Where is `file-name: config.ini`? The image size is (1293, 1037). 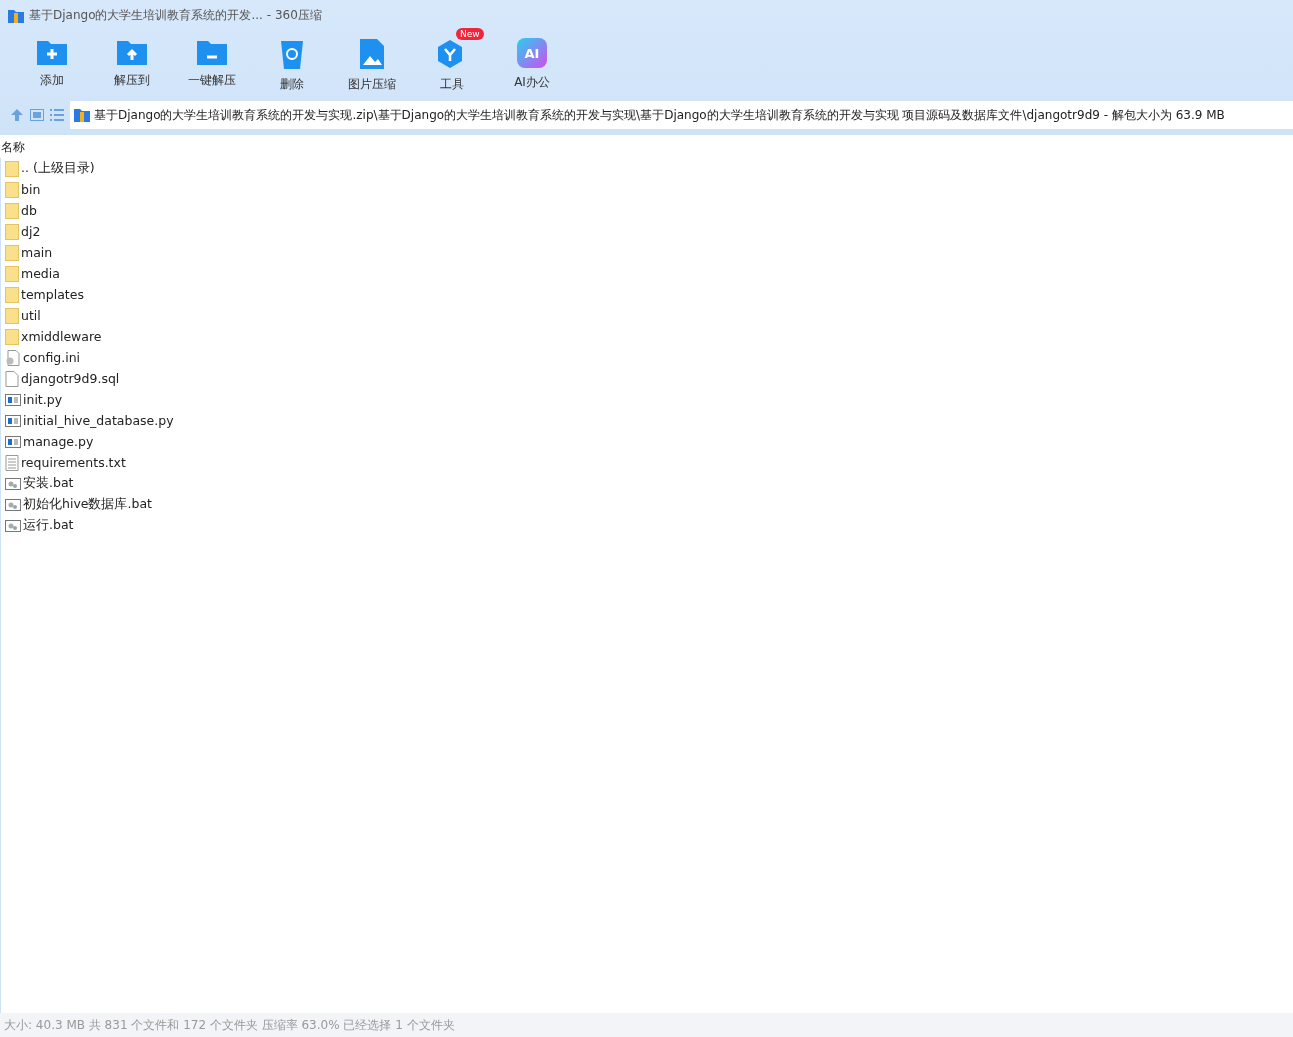
file-name: config.ini is located at coordinates (52, 357).